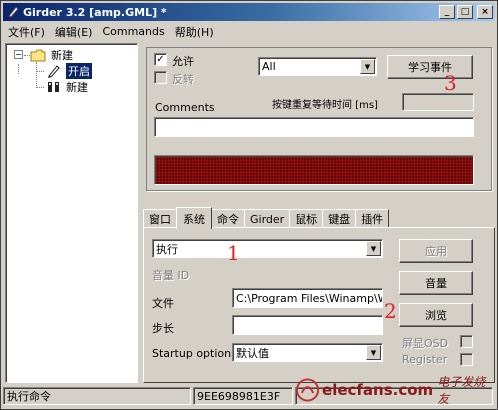 The height and width of the screenshot is (410, 498). I want to click on status-code: 9EE698981E3F, so click(243, 396).